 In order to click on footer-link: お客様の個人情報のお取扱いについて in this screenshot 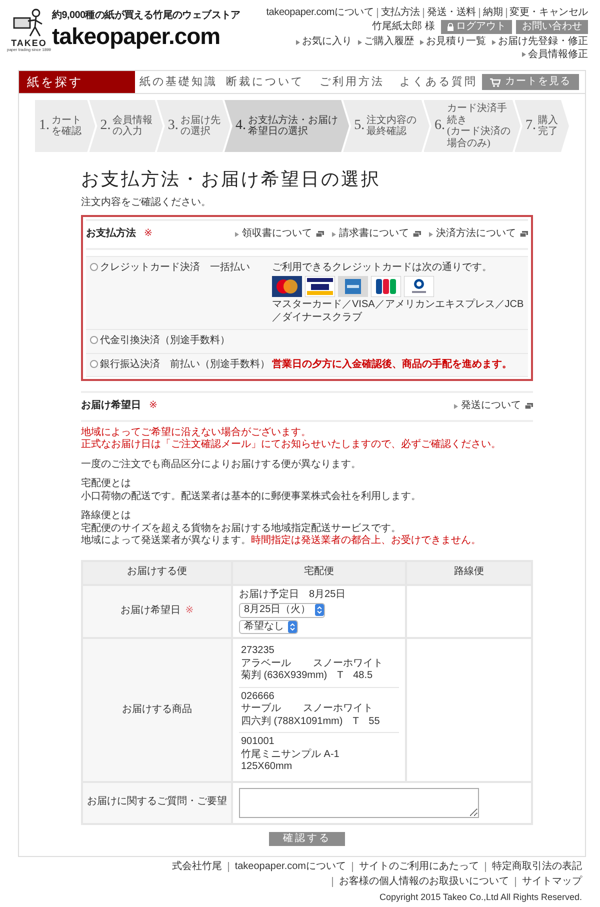, I will do `click(423, 882)`.